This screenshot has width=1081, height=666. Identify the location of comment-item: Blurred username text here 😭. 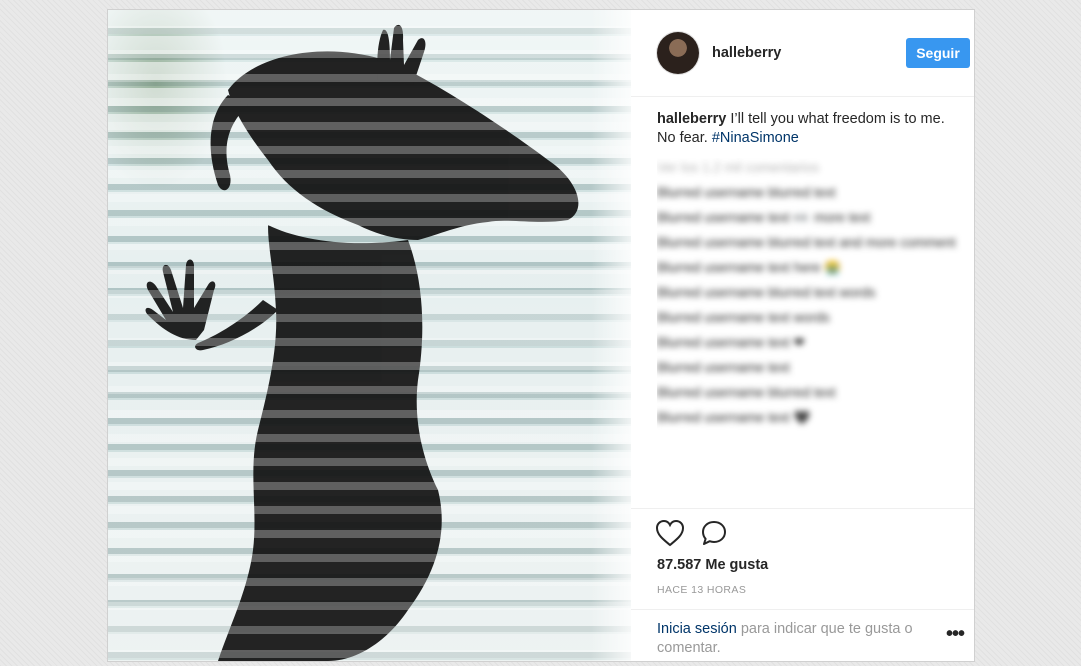
(749, 267).